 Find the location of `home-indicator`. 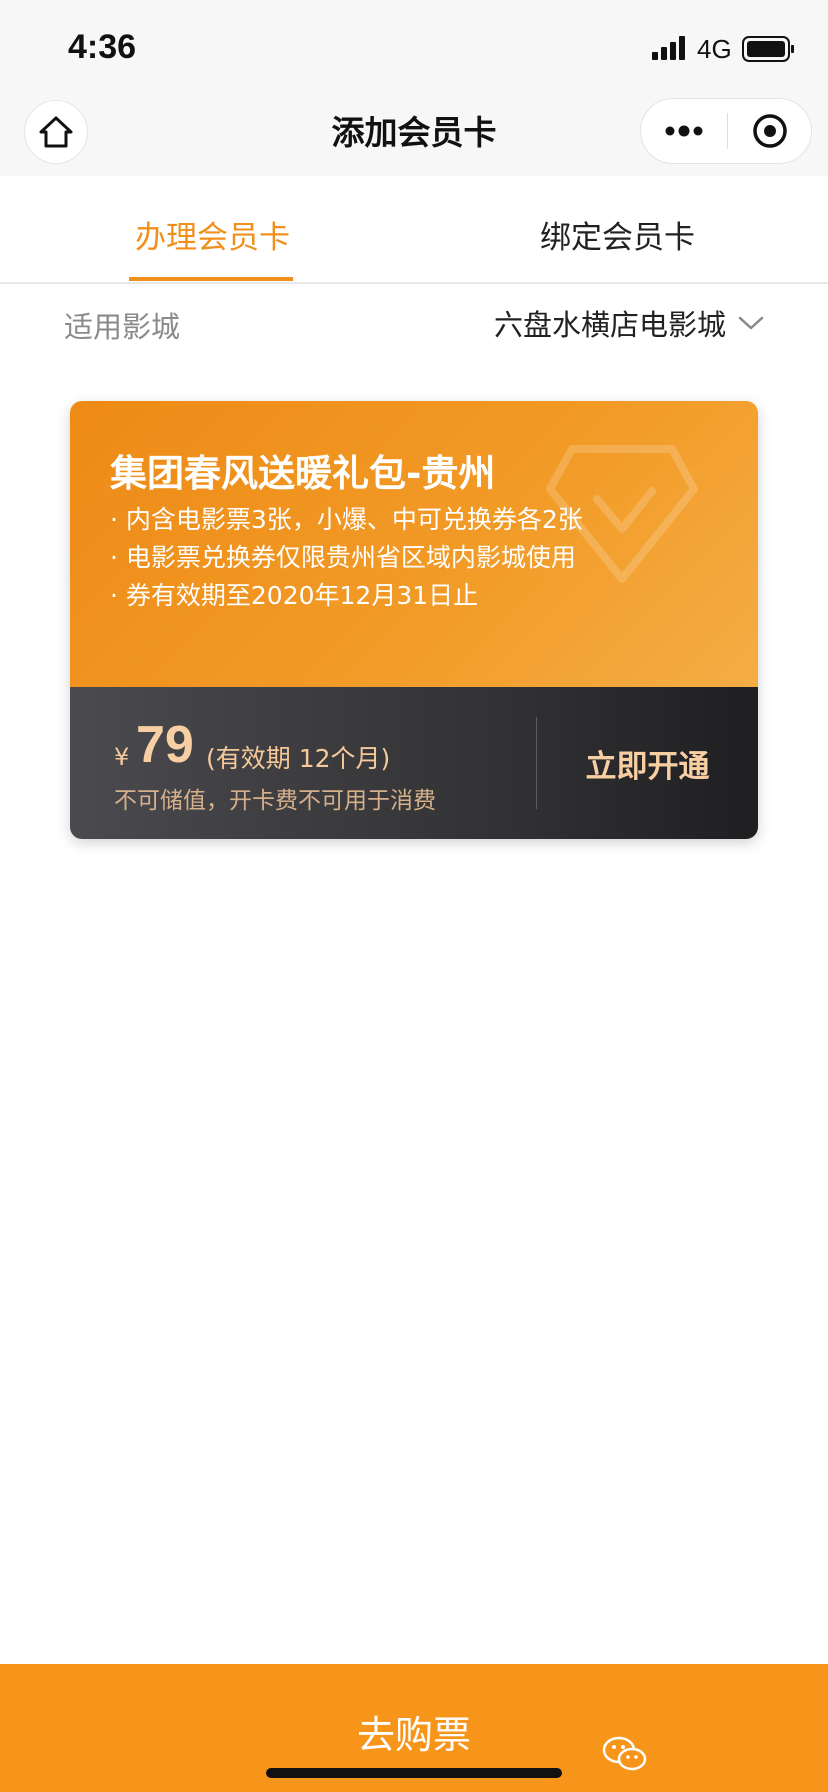

home-indicator is located at coordinates (414, 1773).